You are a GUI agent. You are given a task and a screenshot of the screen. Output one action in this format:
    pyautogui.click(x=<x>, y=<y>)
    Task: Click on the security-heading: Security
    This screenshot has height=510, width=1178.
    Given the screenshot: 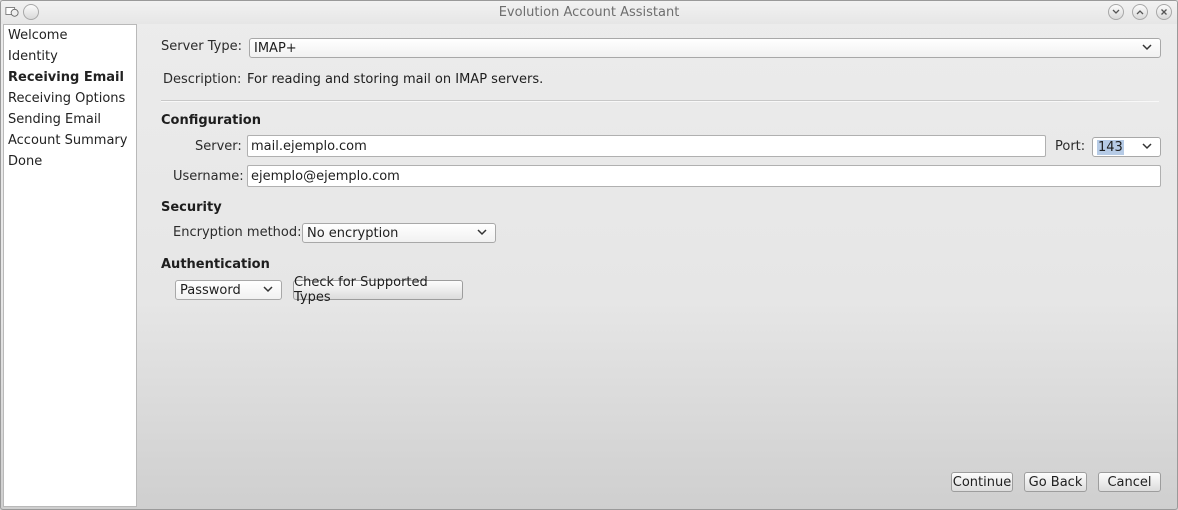 What is the action you would take?
    pyautogui.click(x=191, y=207)
    